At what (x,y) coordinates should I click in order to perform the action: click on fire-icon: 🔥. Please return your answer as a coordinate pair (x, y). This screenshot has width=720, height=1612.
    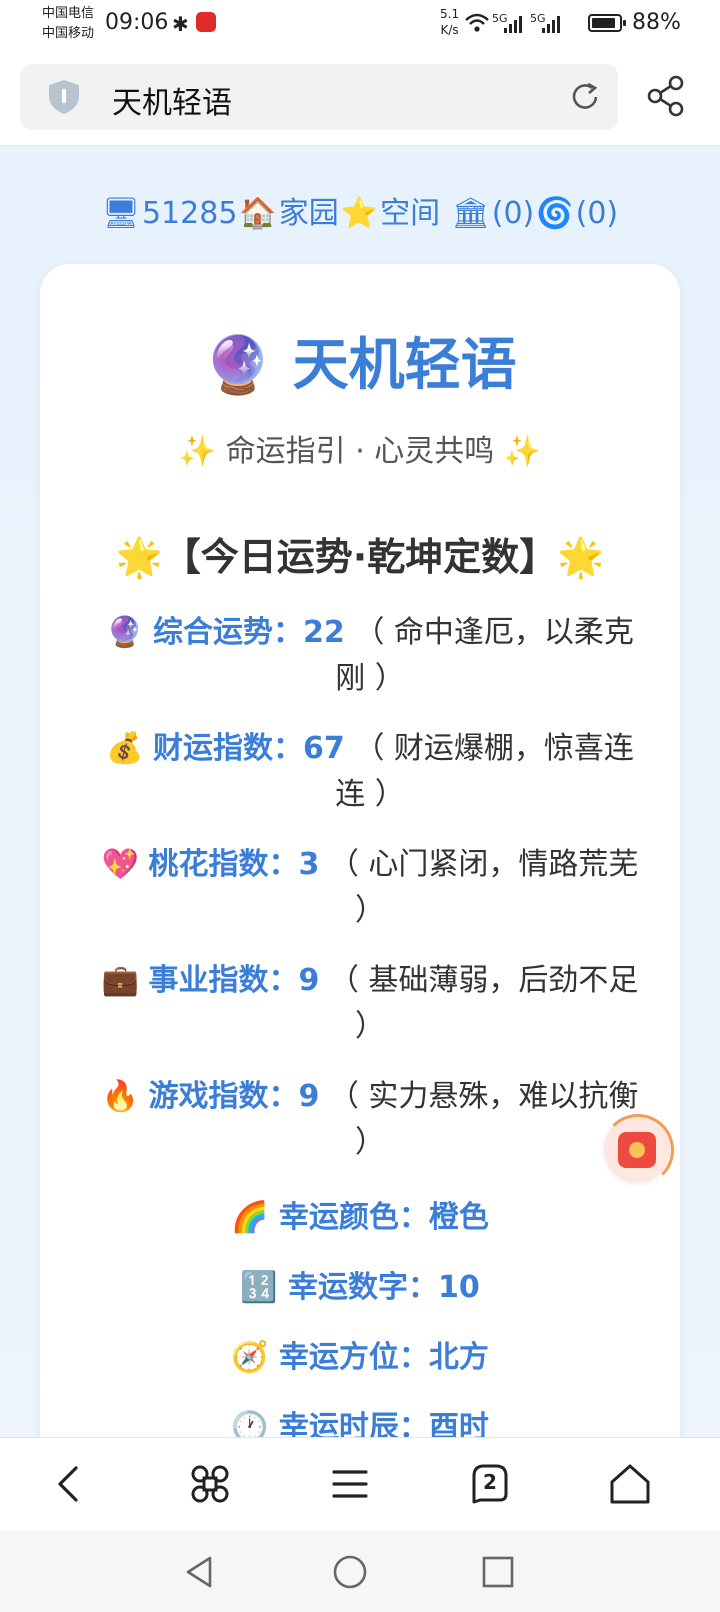
    Looking at the image, I should click on (120, 1096).